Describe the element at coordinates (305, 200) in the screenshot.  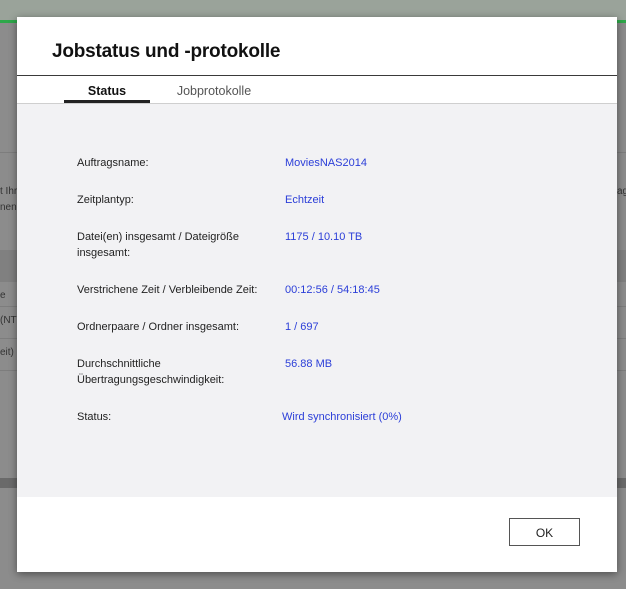
I see `value-schedule-type: Echtzeit` at that location.